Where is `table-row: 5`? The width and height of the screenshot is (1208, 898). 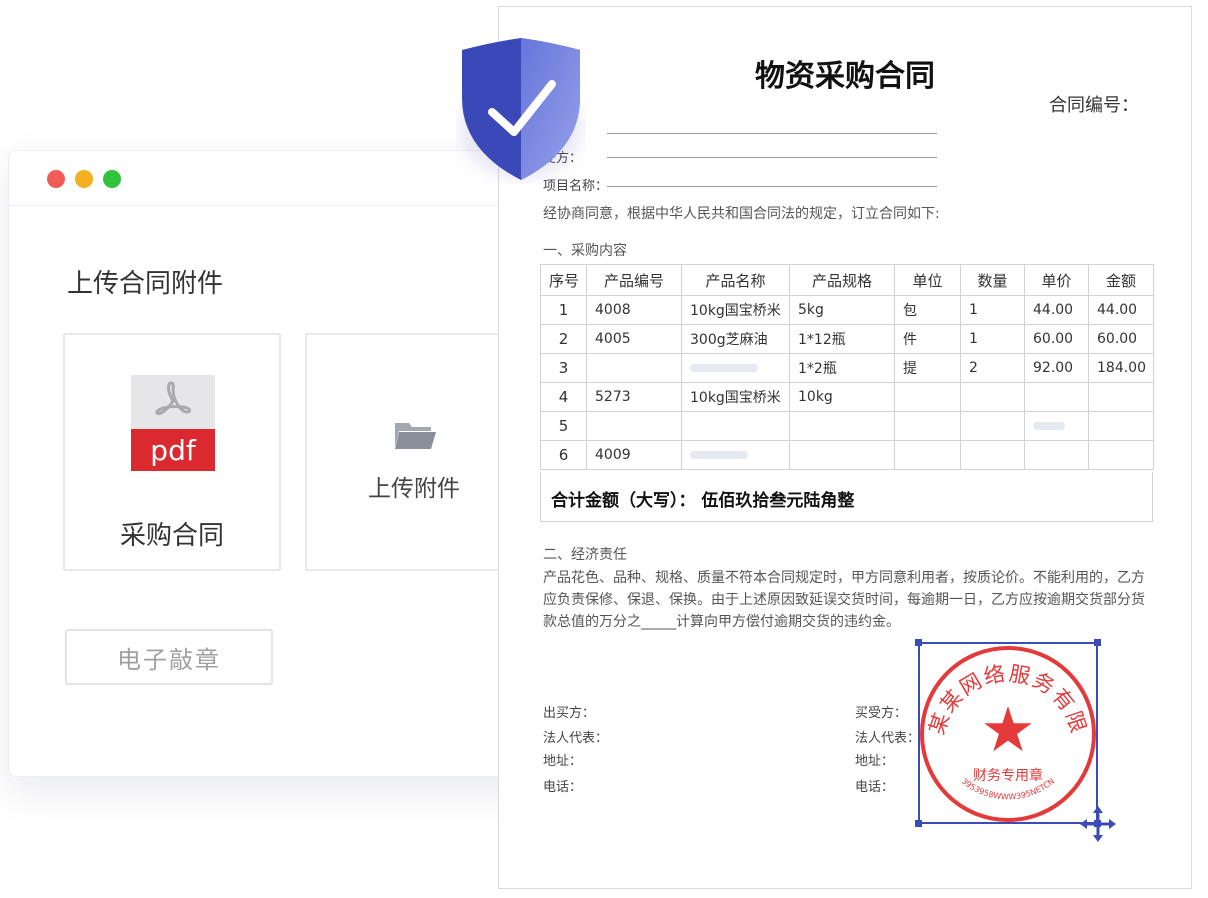 table-row: 5 is located at coordinates (847, 426).